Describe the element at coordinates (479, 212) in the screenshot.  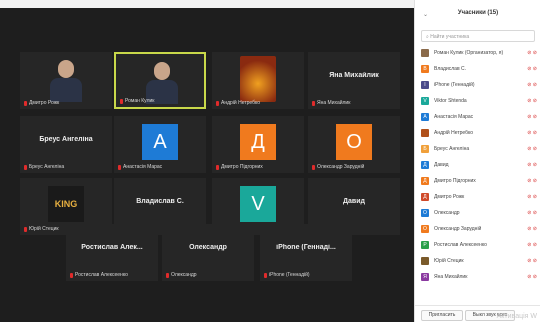
I see `participant-row: О Олександр ⊘ ⊘` at that location.